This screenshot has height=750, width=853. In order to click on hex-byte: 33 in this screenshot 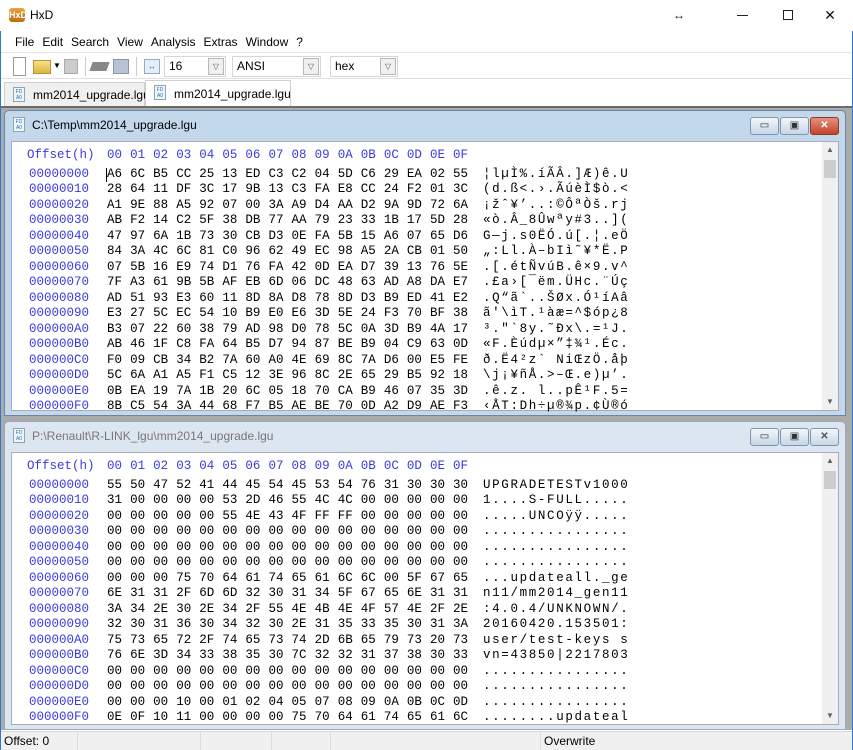, I will do `click(206, 655)`.